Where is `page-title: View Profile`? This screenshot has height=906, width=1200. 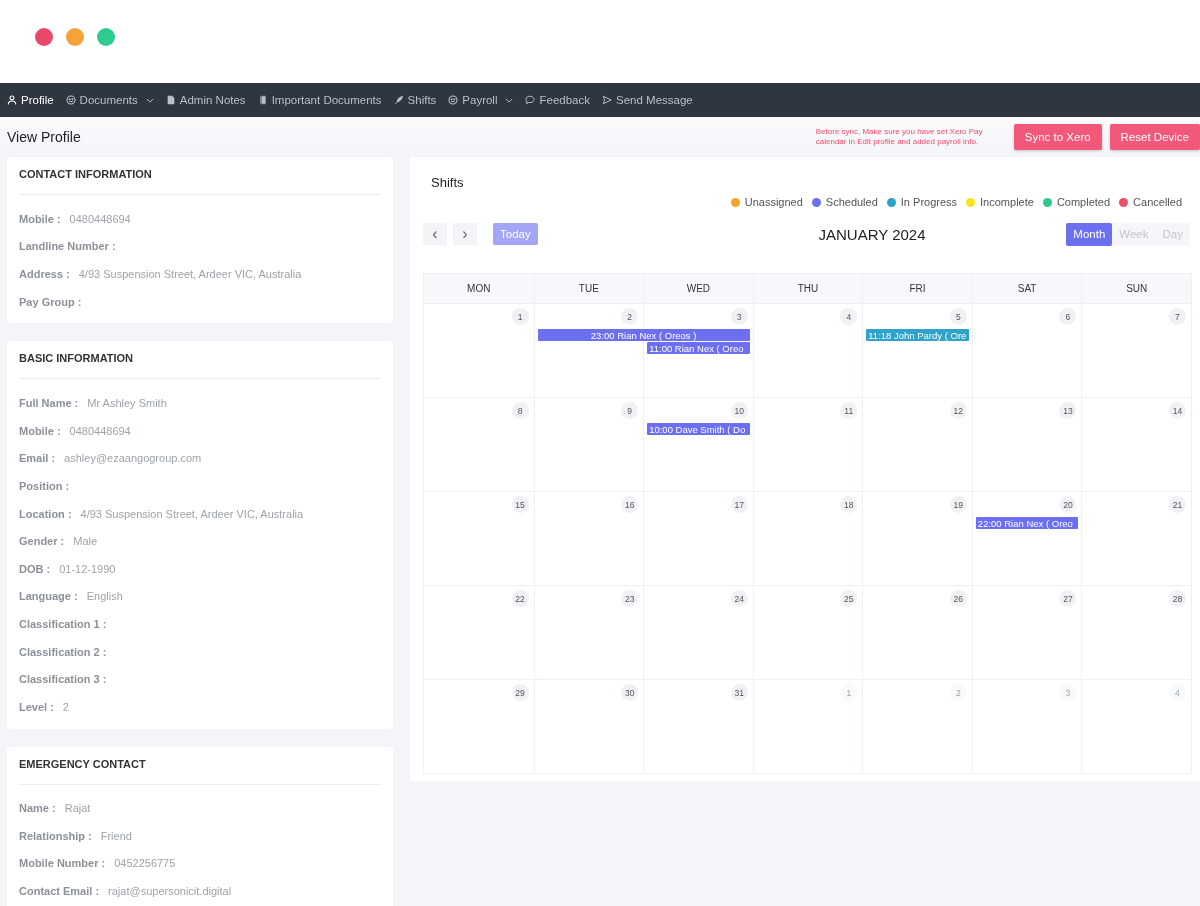 page-title: View Profile is located at coordinates (44, 137).